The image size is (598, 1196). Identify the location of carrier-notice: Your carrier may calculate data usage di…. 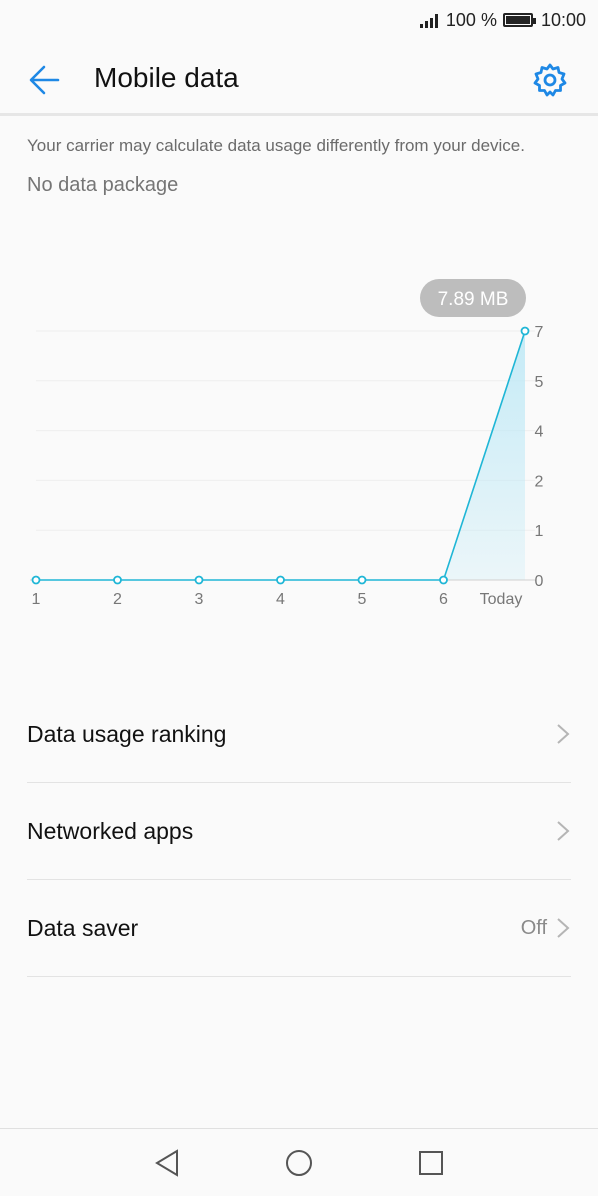
(276, 145).